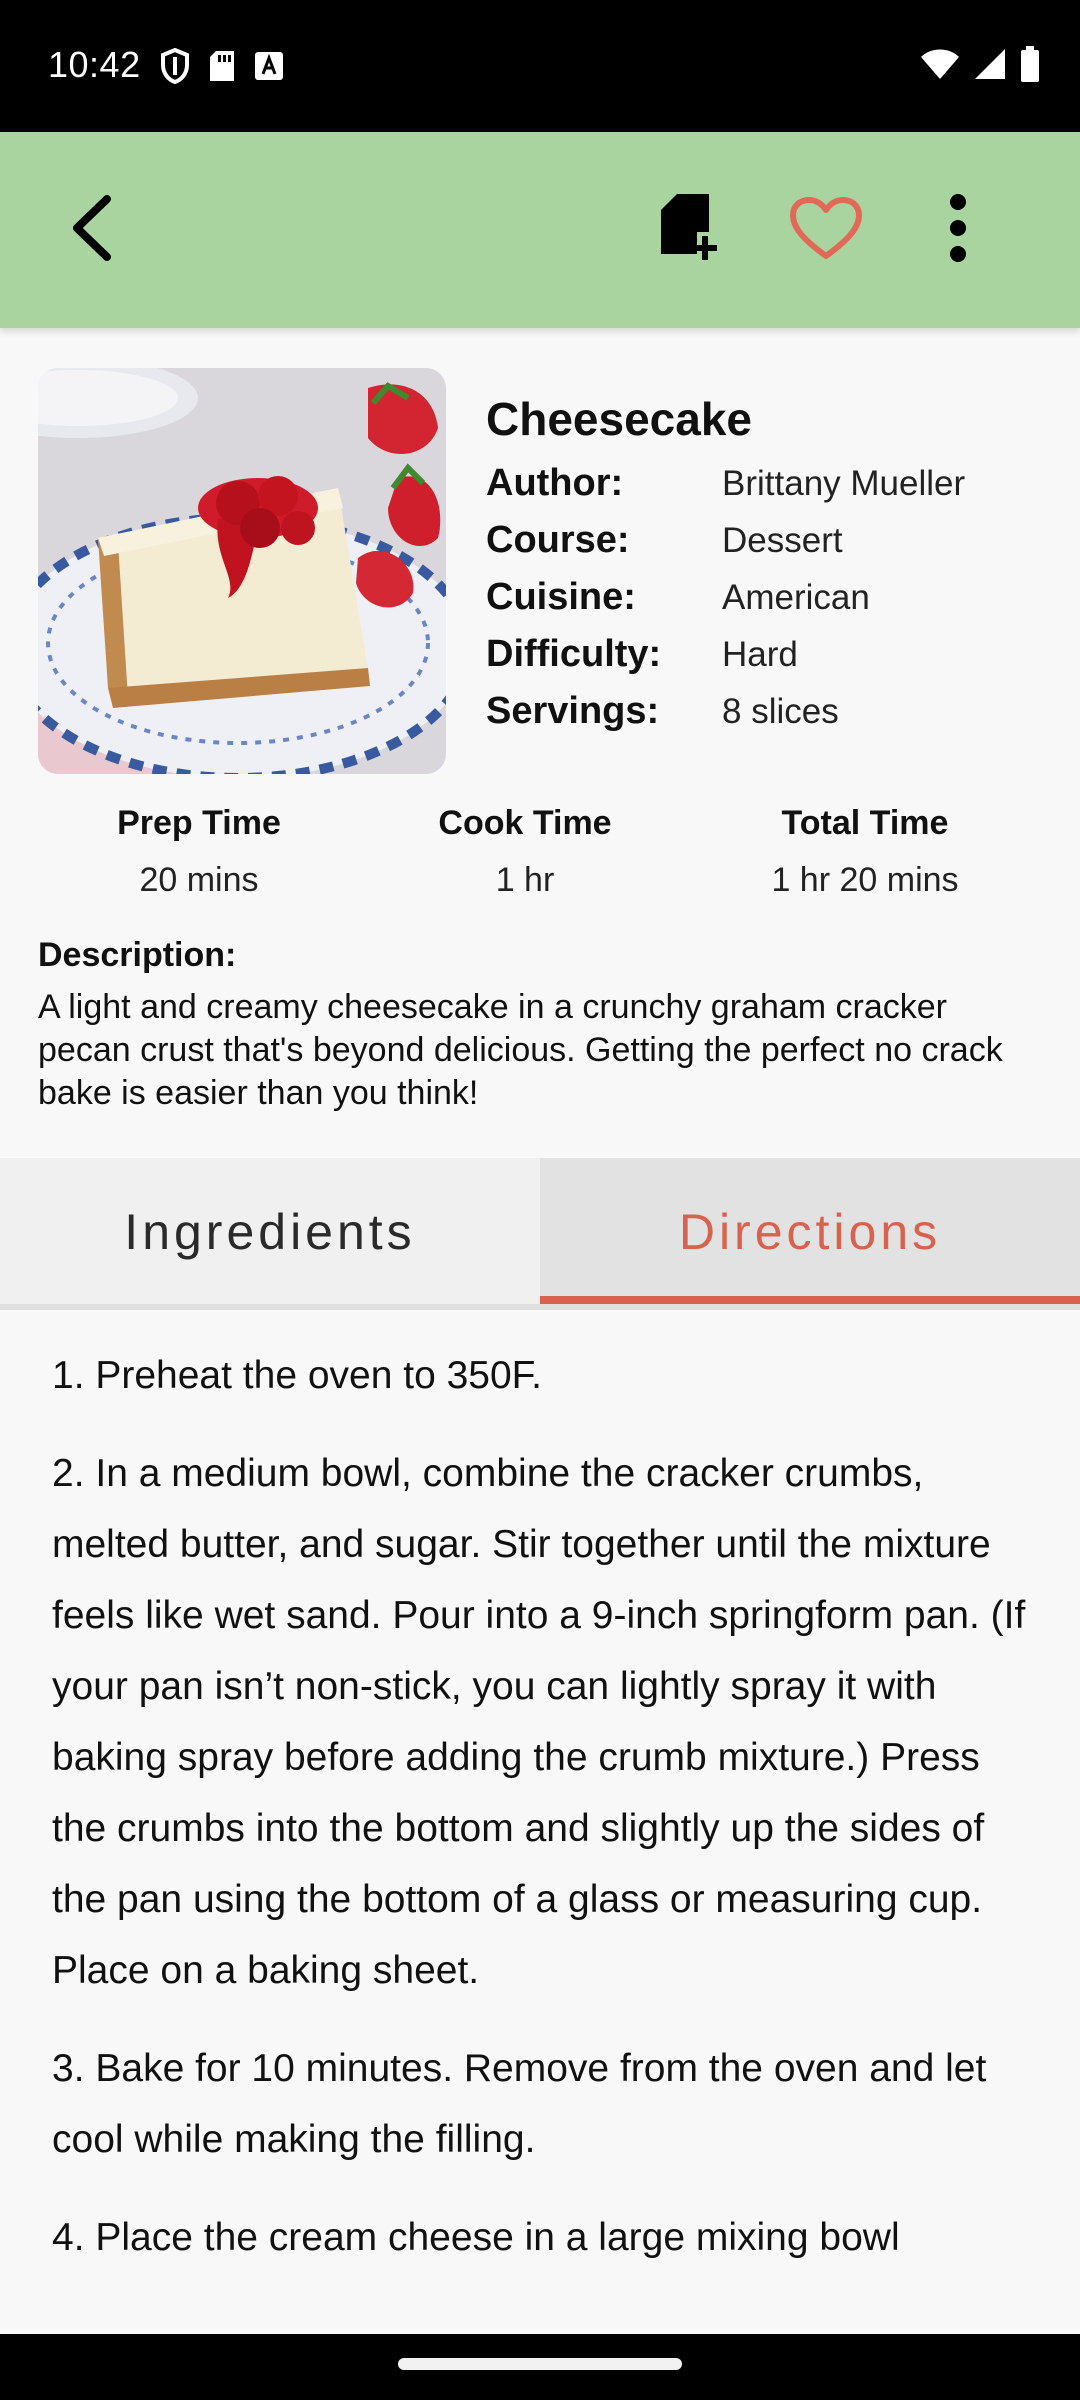 This screenshot has width=1080, height=2400. Describe the element at coordinates (525, 852) in the screenshot. I see `cook-time: Cook Time 1 hr` at that location.